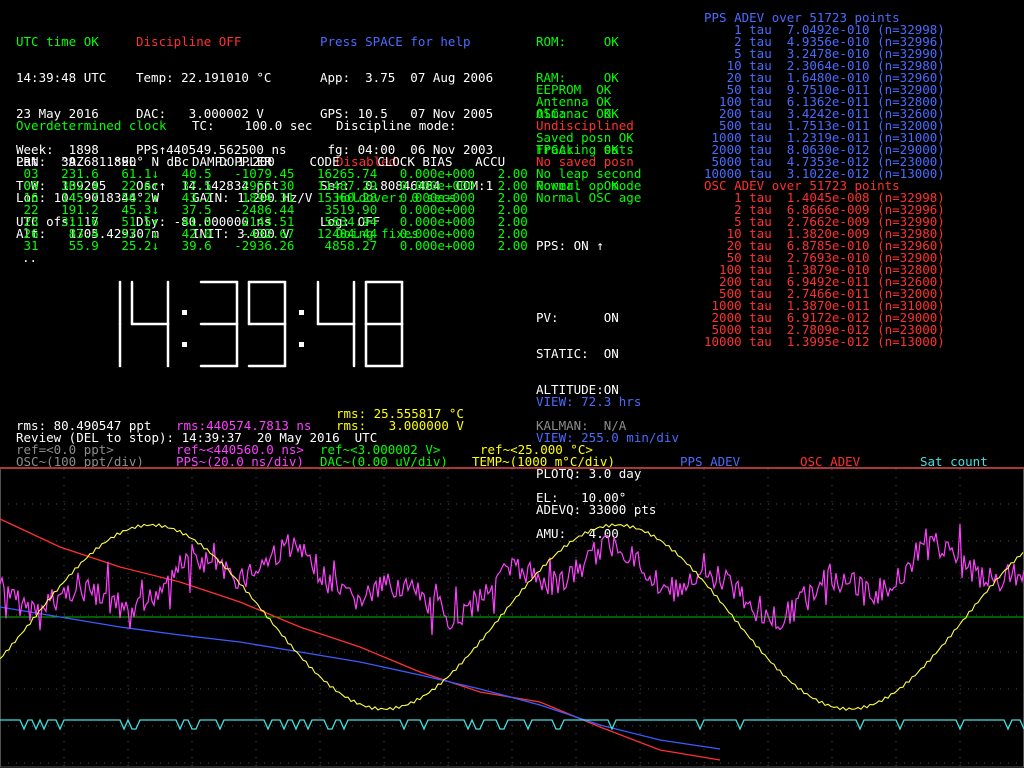 The height and width of the screenshot is (768, 1024). I want to click on alarm-item: Normal OSC age, so click(589, 197).